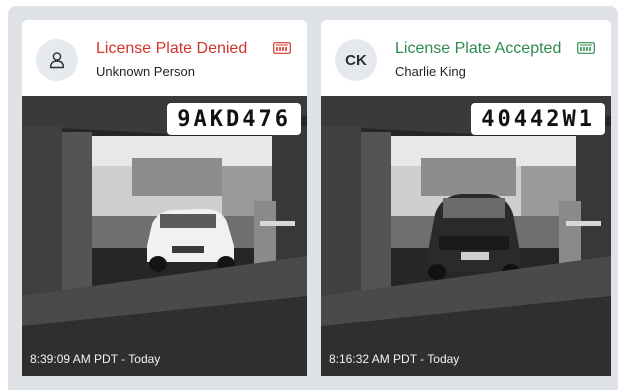  What do you see at coordinates (95, 359) in the screenshot?
I see `event-timestamp: 8:39:09 AM PDT - Today` at bounding box center [95, 359].